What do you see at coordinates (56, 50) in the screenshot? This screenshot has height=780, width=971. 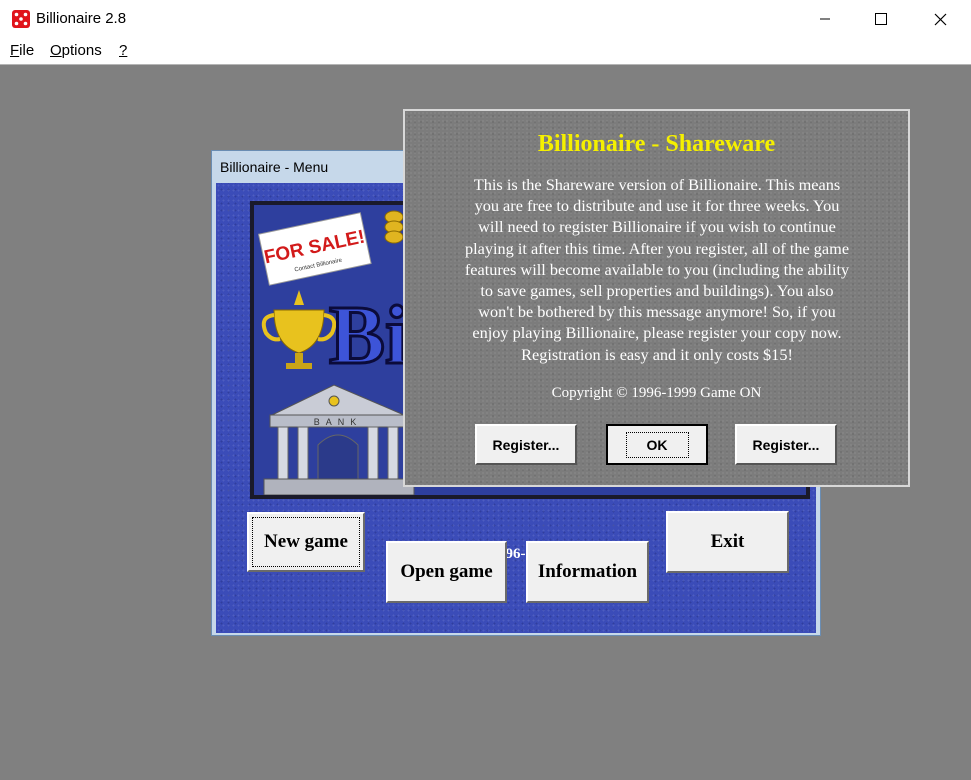 I see `menu-options-mnemonic: O` at bounding box center [56, 50].